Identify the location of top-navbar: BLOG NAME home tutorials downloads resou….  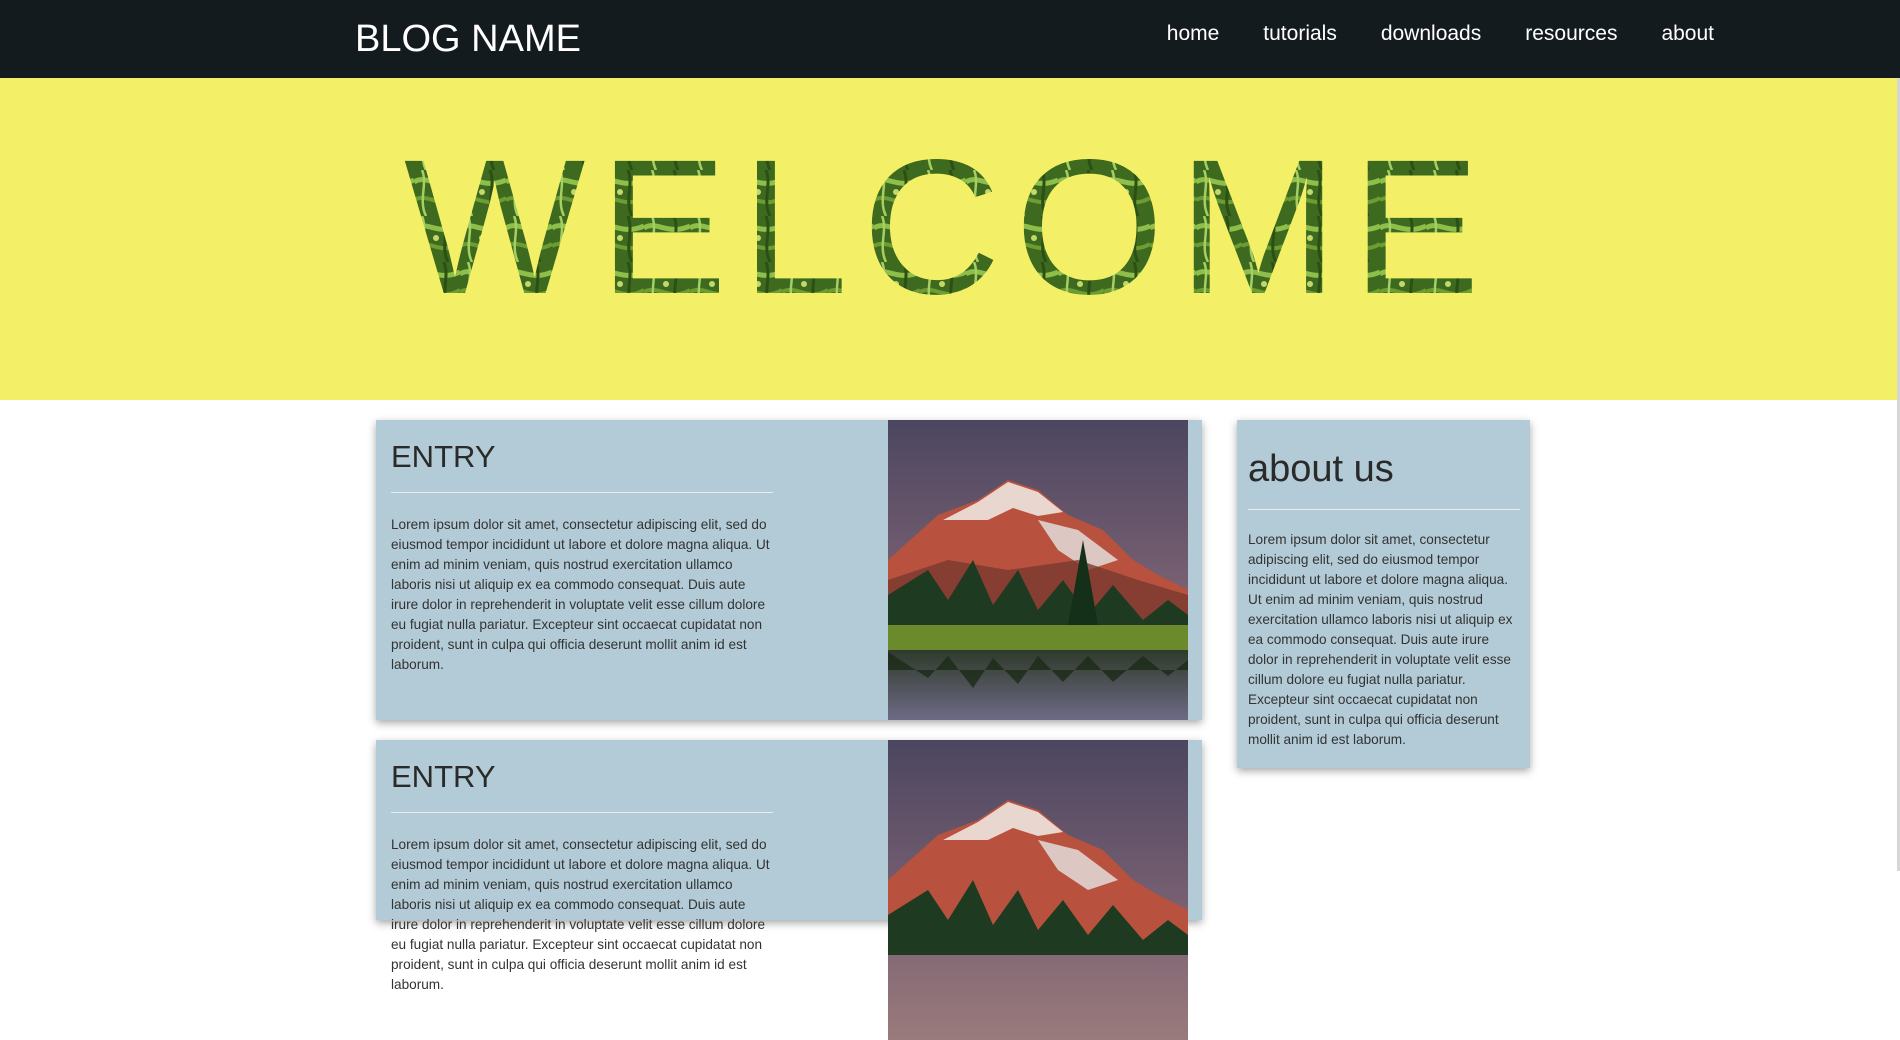
(950, 39).